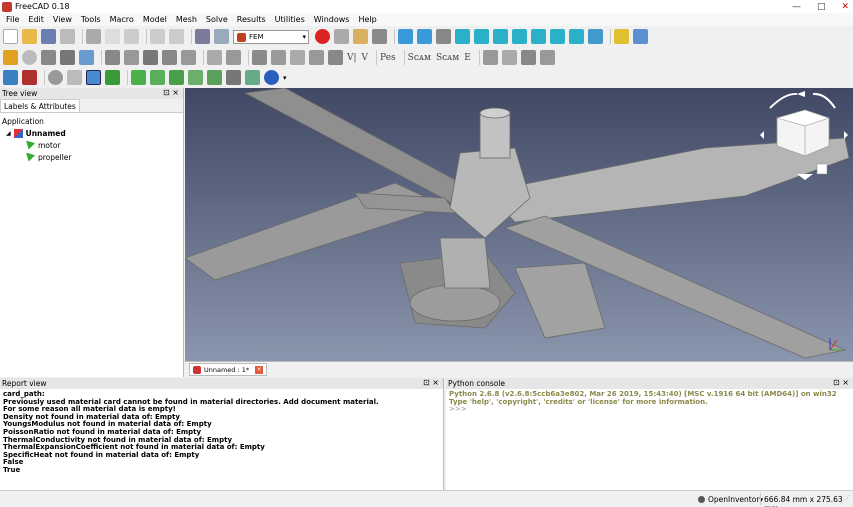  What do you see at coordinates (48, 36) in the screenshot?
I see `save-icon` at bounding box center [48, 36].